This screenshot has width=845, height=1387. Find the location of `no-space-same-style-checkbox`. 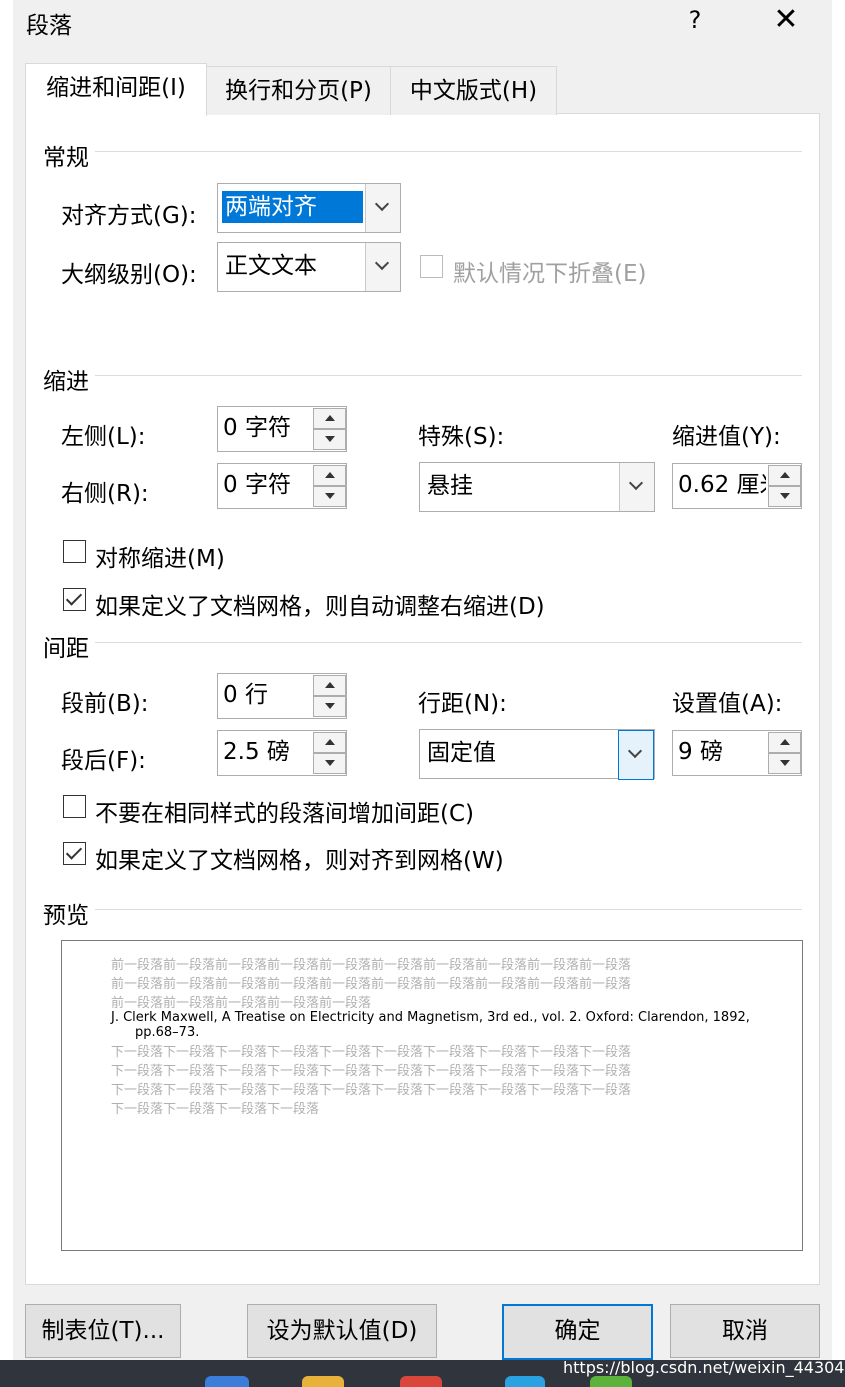

no-space-same-style-checkbox is located at coordinates (74, 806).